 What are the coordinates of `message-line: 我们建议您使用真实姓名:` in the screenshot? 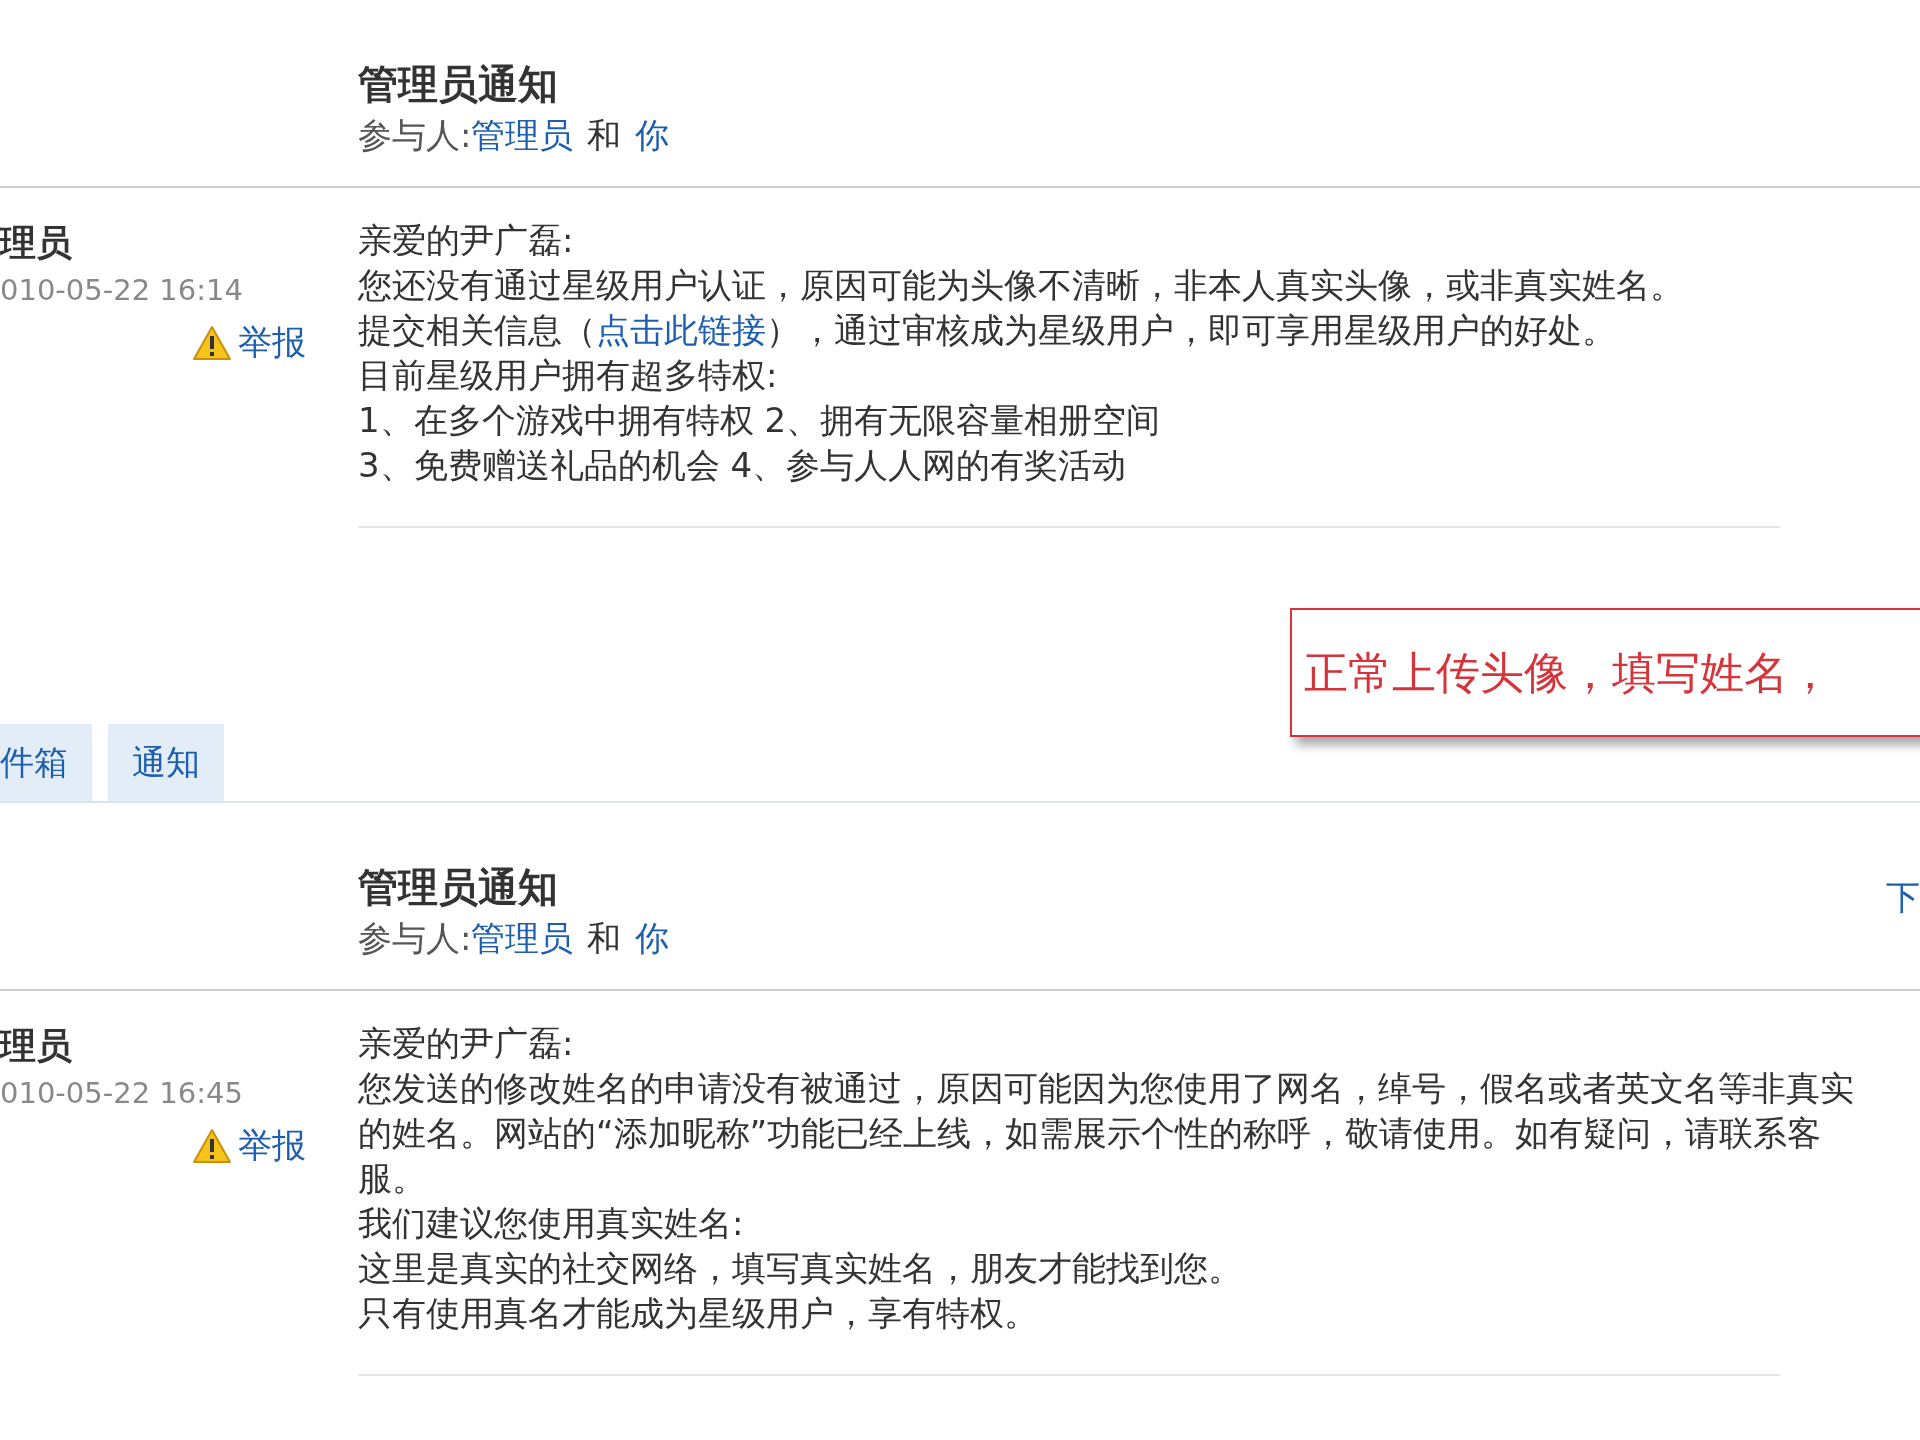 It's located at (551, 1223).